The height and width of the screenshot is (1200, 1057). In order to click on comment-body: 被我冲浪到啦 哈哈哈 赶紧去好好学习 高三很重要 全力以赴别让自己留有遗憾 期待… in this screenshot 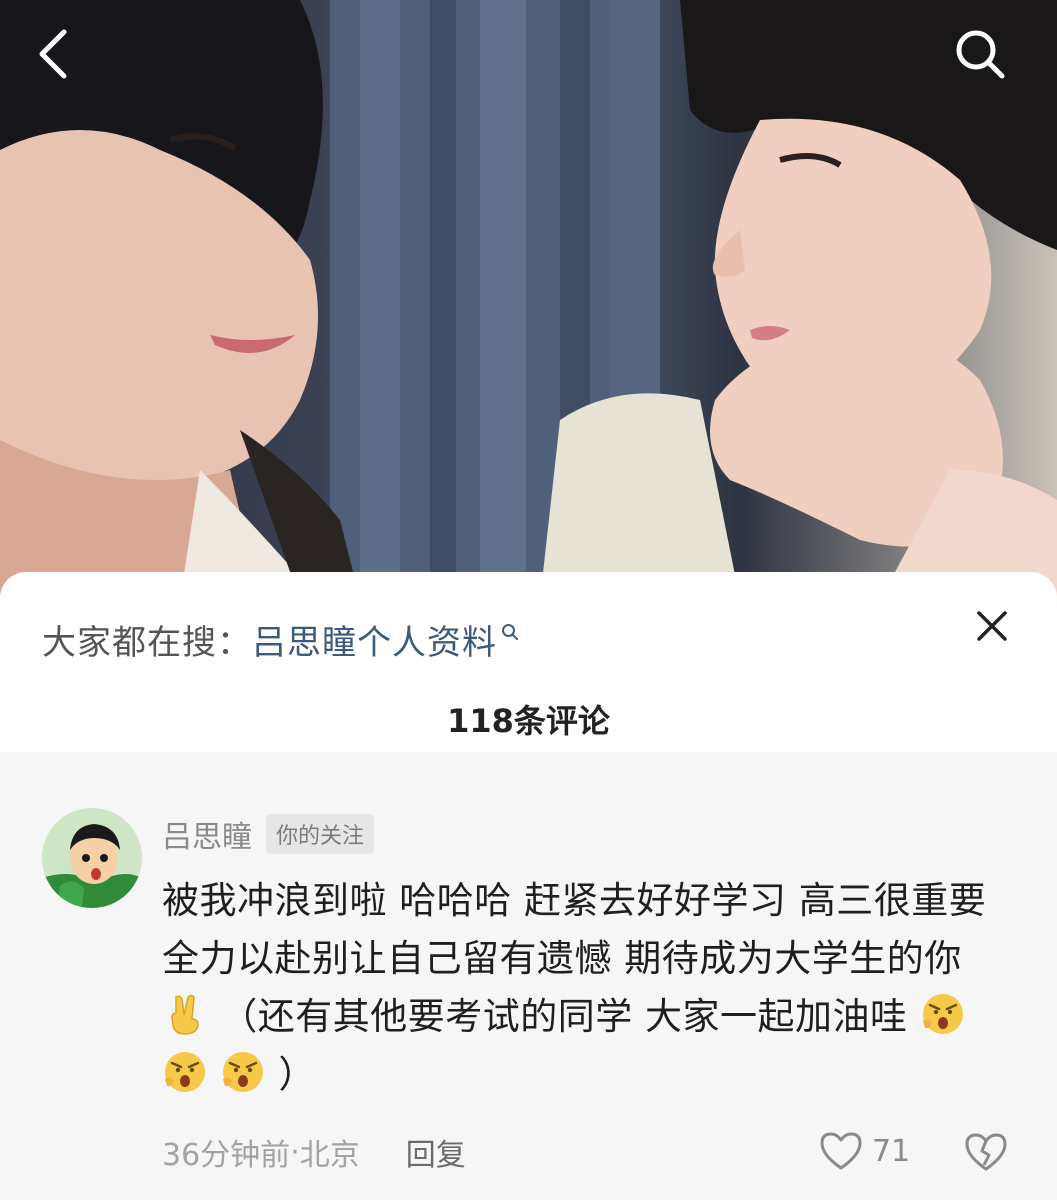, I will do `click(574, 929)`.